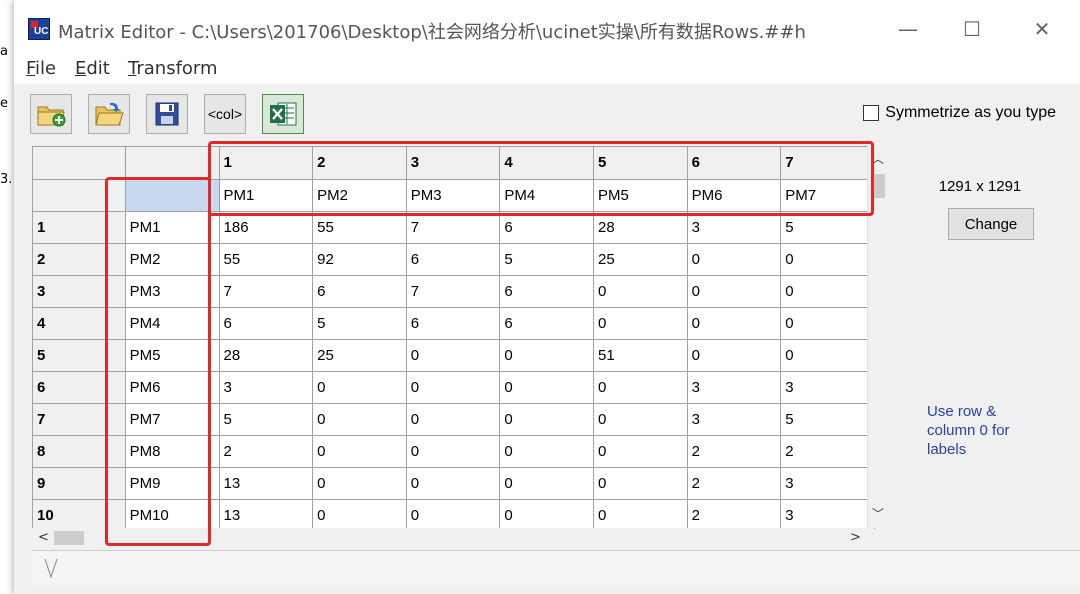 This screenshot has height=594, width=1080. I want to click on row-label-cell: PM4, so click(172, 323).